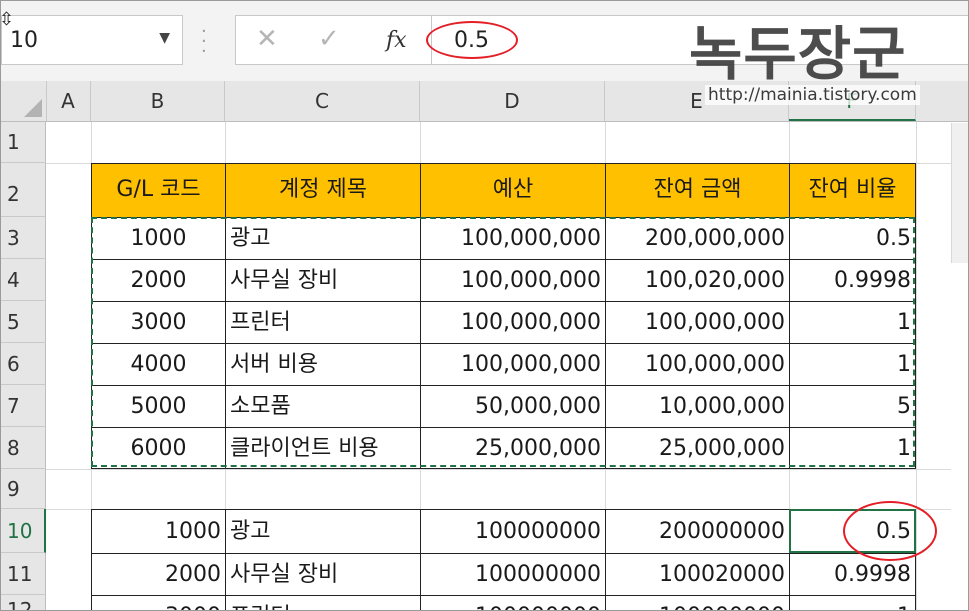 The height and width of the screenshot is (611, 969). Describe the element at coordinates (323, 322) in the screenshot. I see `table1-cell: 프린터` at that location.